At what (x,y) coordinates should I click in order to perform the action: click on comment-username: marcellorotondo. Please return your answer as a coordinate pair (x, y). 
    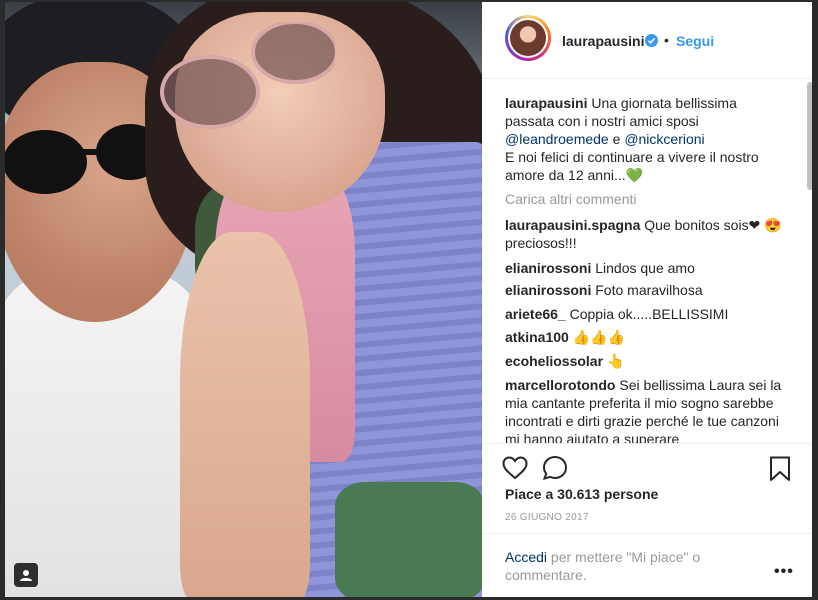
    Looking at the image, I should click on (560, 385).